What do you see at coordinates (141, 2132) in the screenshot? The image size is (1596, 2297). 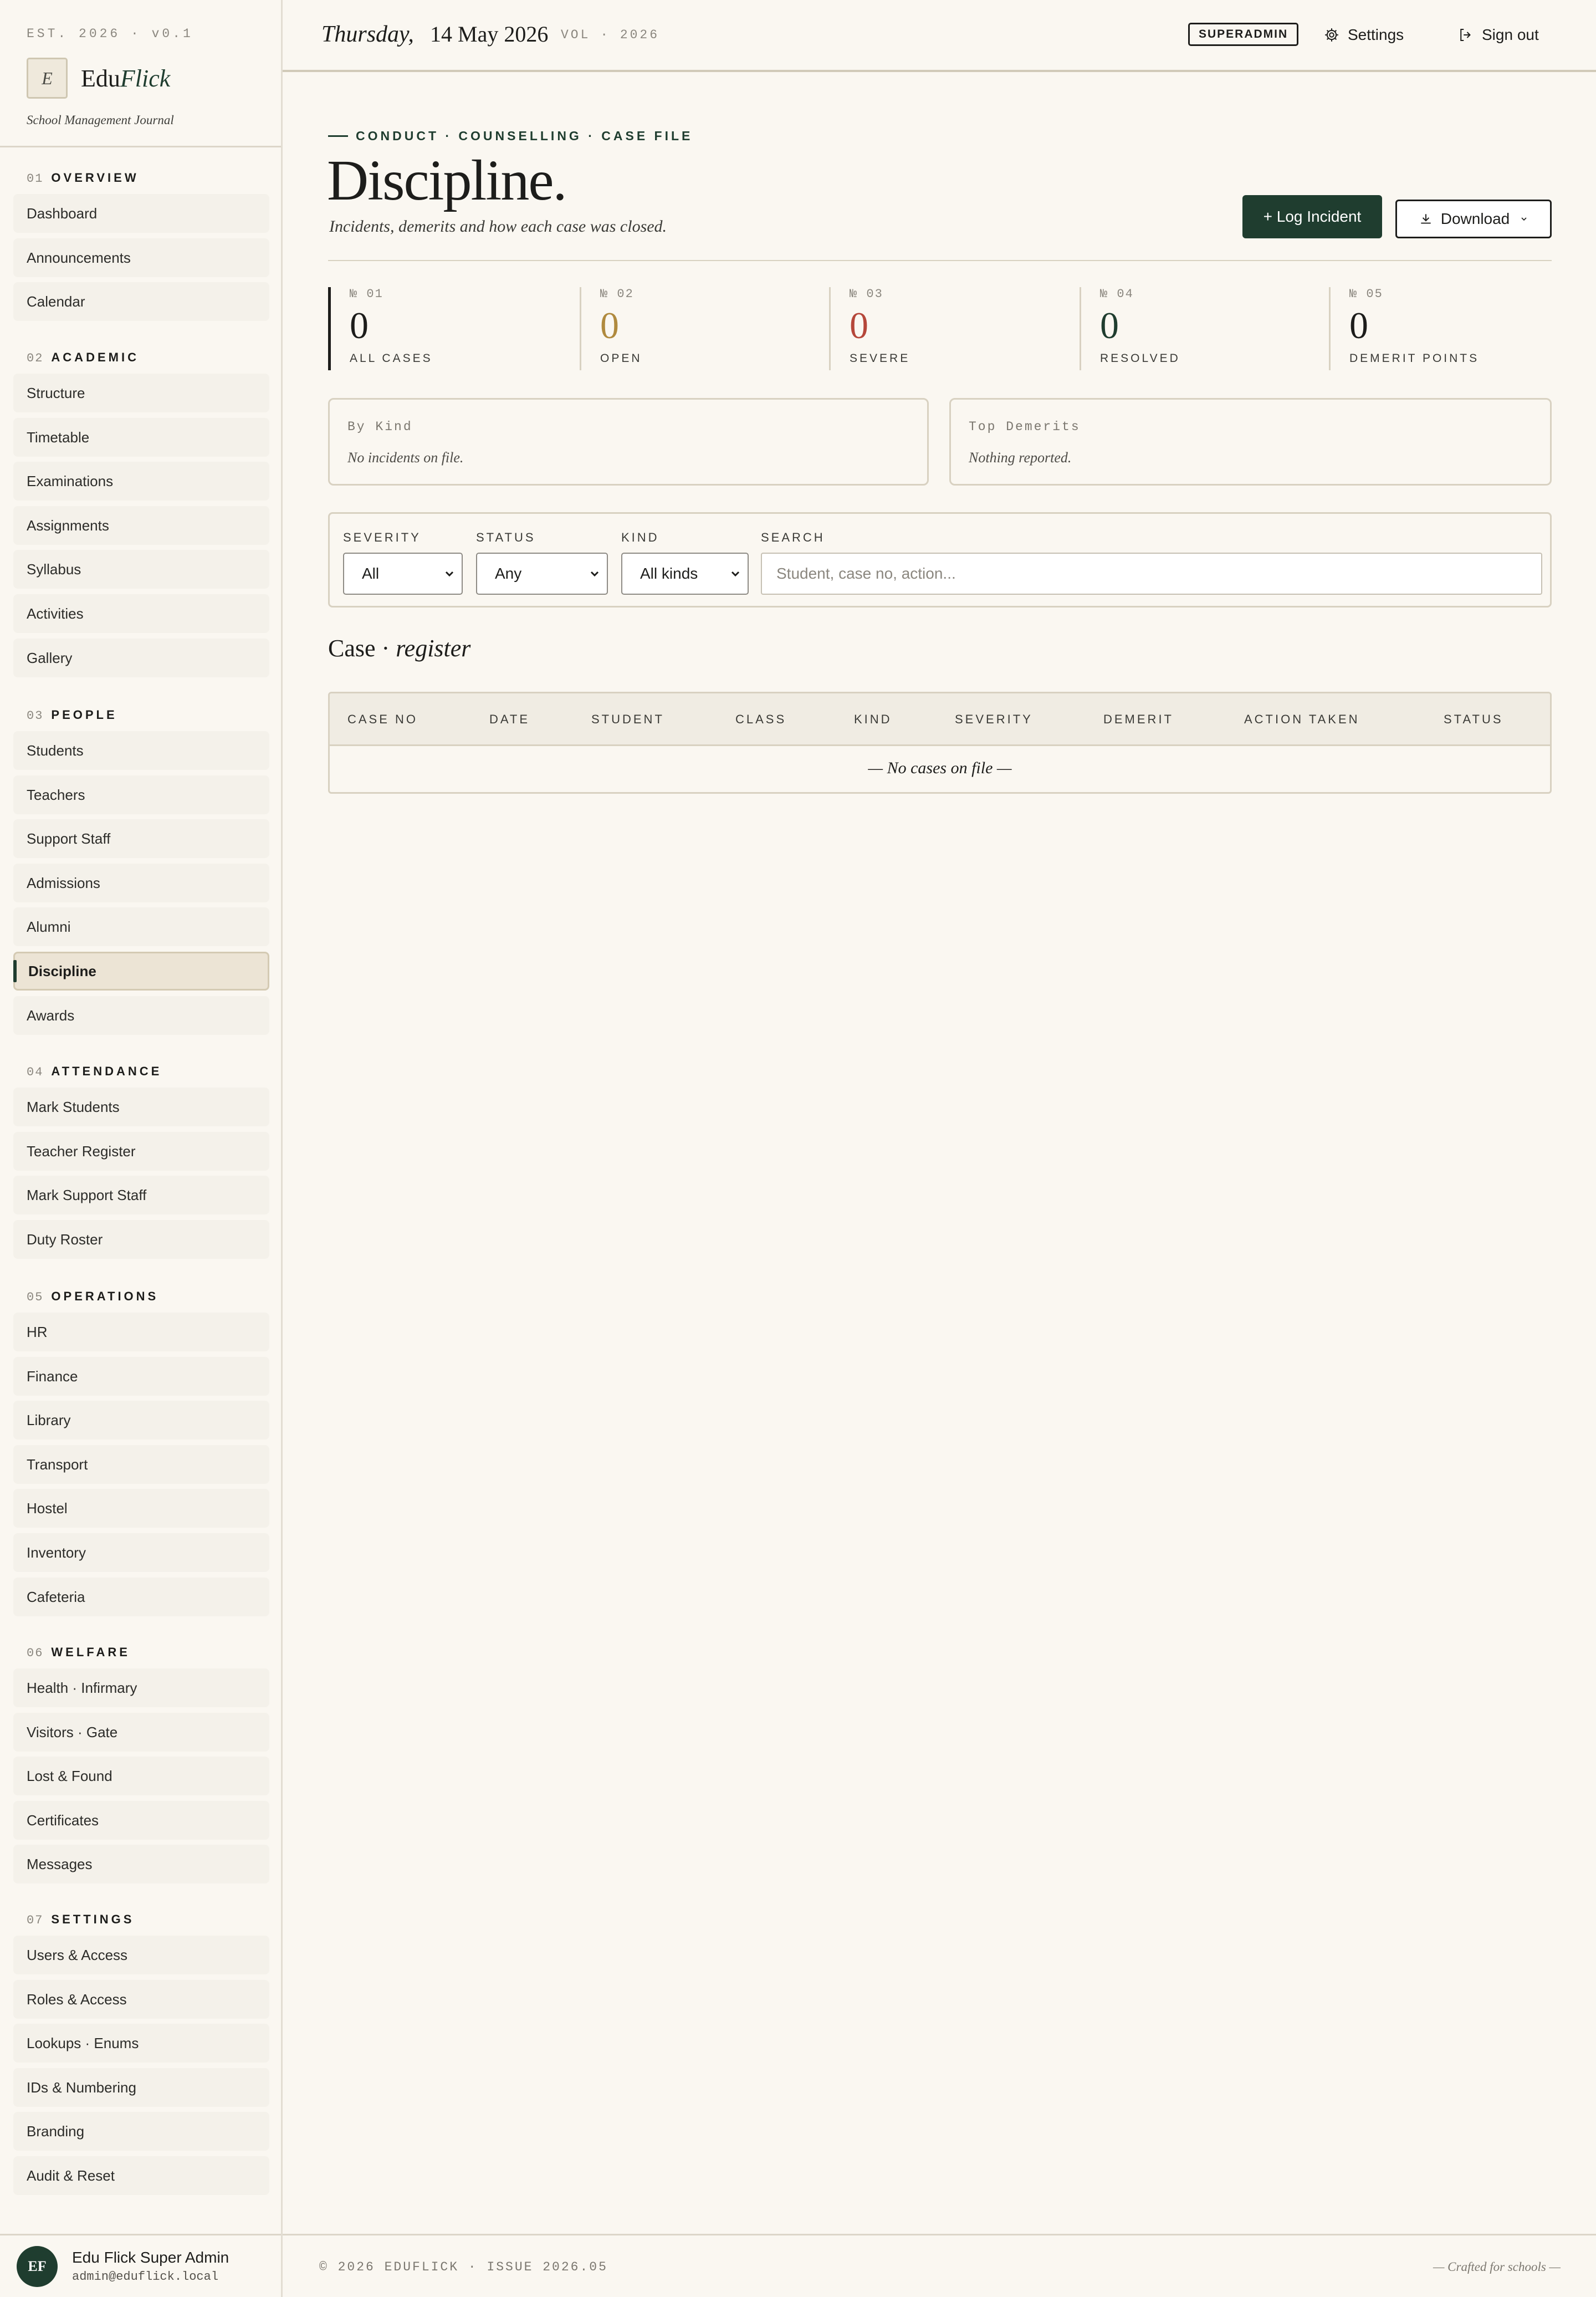 I see `sidebar-item-branding: Branding` at bounding box center [141, 2132].